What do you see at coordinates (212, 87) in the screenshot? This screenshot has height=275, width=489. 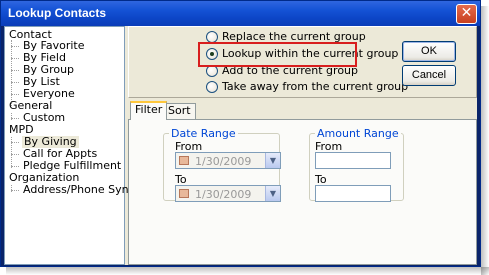 I see `radio-circle` at bounding box center [212, 87].